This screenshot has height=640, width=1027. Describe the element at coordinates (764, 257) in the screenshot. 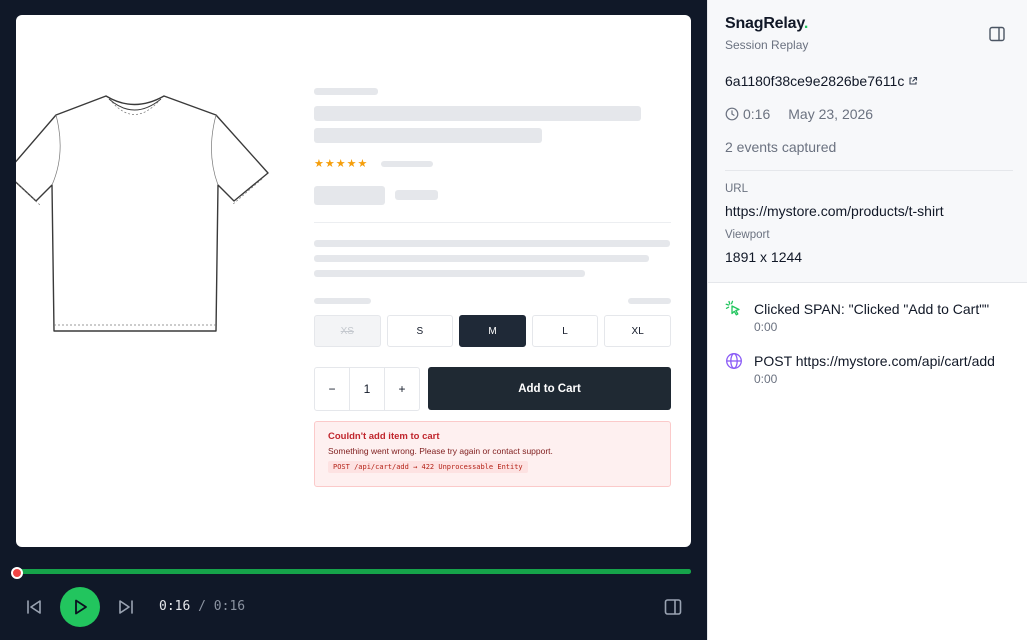

I see `viewport-value: 1891 x 1244` at that location.